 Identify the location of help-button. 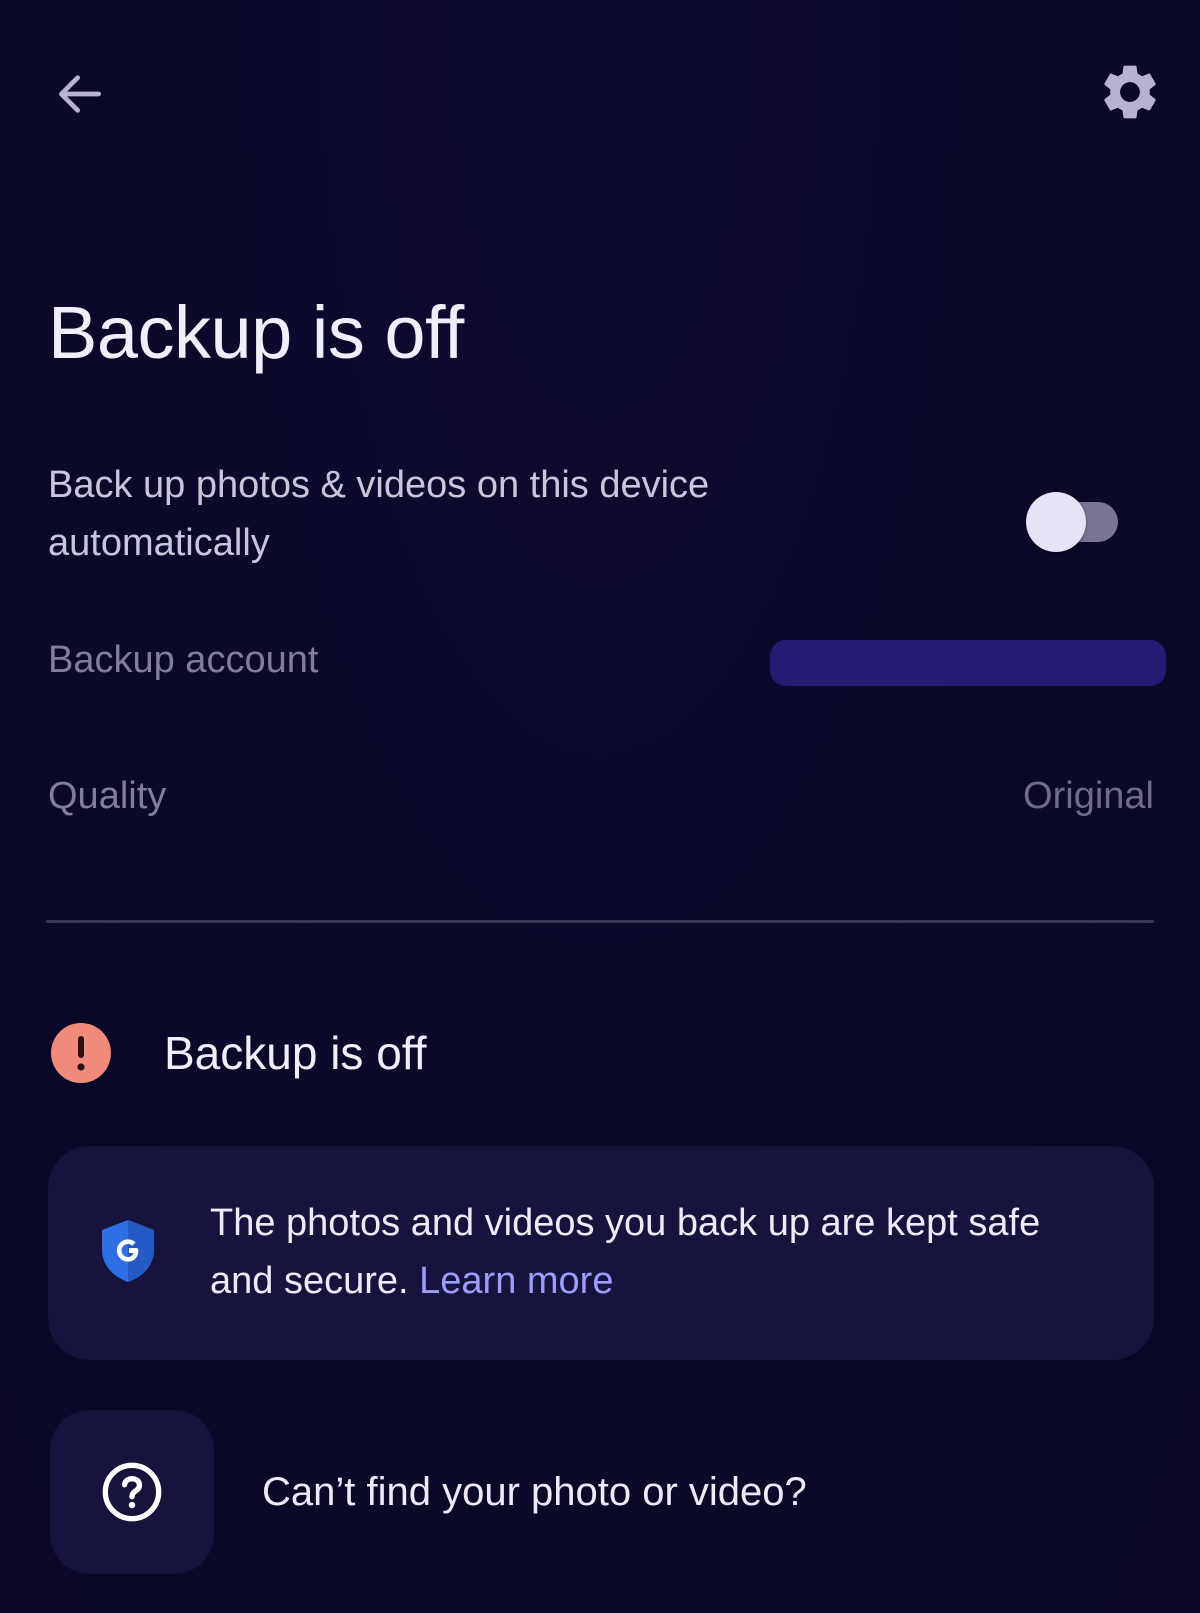
(132, 1492).